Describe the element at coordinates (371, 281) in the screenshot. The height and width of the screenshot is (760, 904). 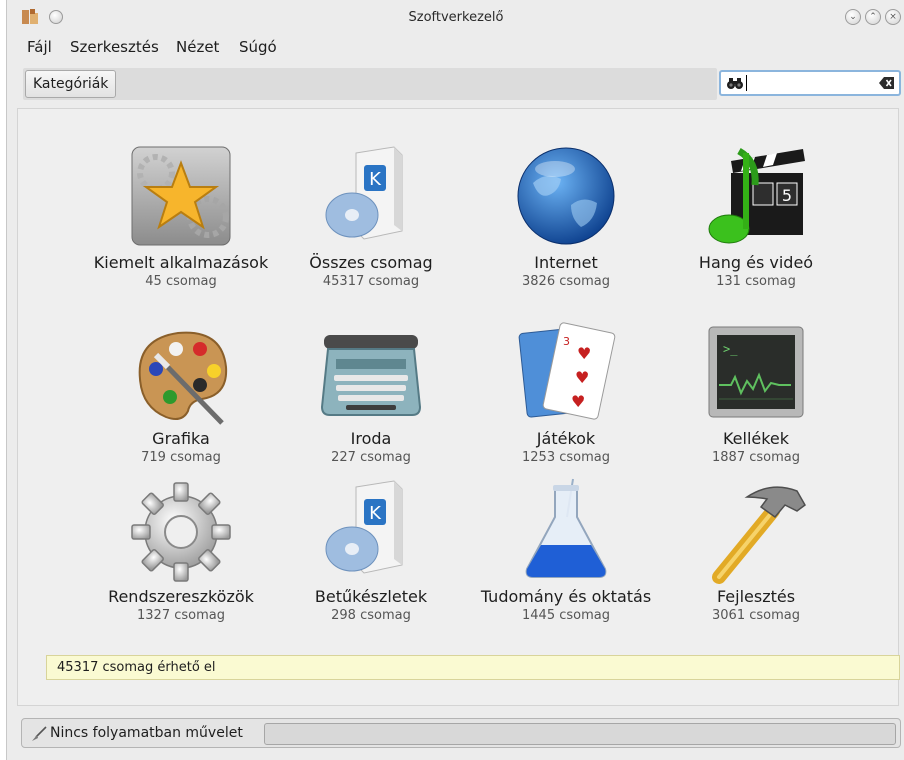
I see `package-count: 45317 csomag` at that location.